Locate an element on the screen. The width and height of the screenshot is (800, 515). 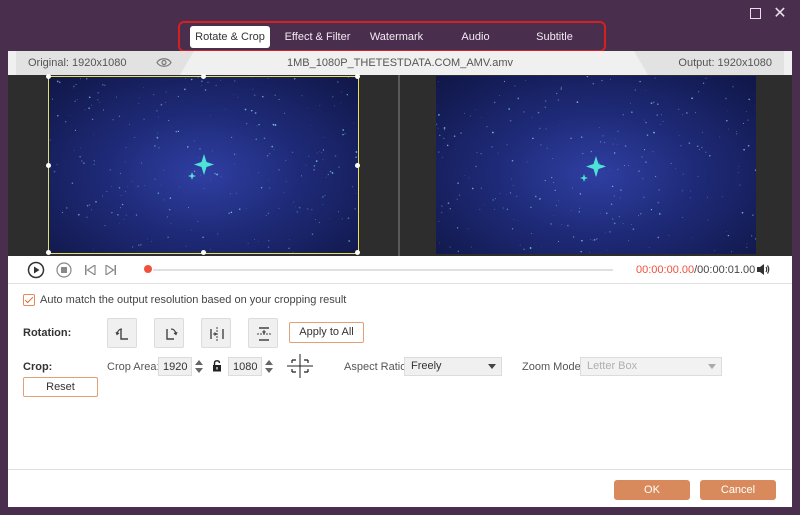
cancel-button: Cancel is located at coordinates (738, 490).